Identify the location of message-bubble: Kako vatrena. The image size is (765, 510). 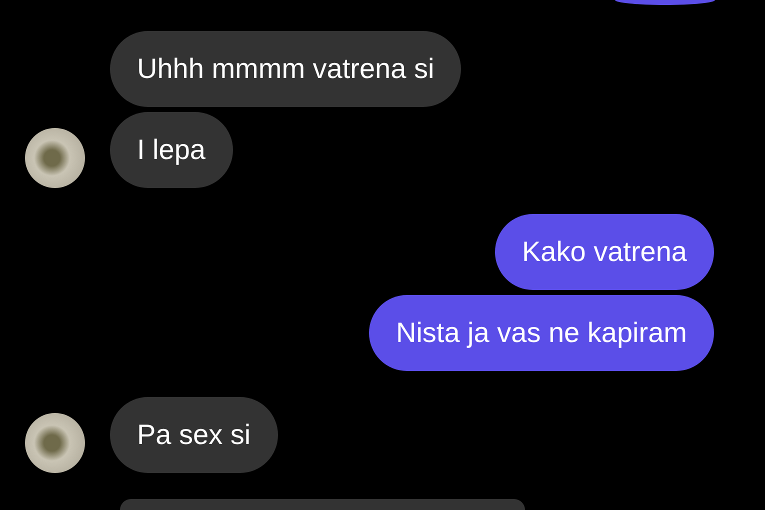
(604, 252).